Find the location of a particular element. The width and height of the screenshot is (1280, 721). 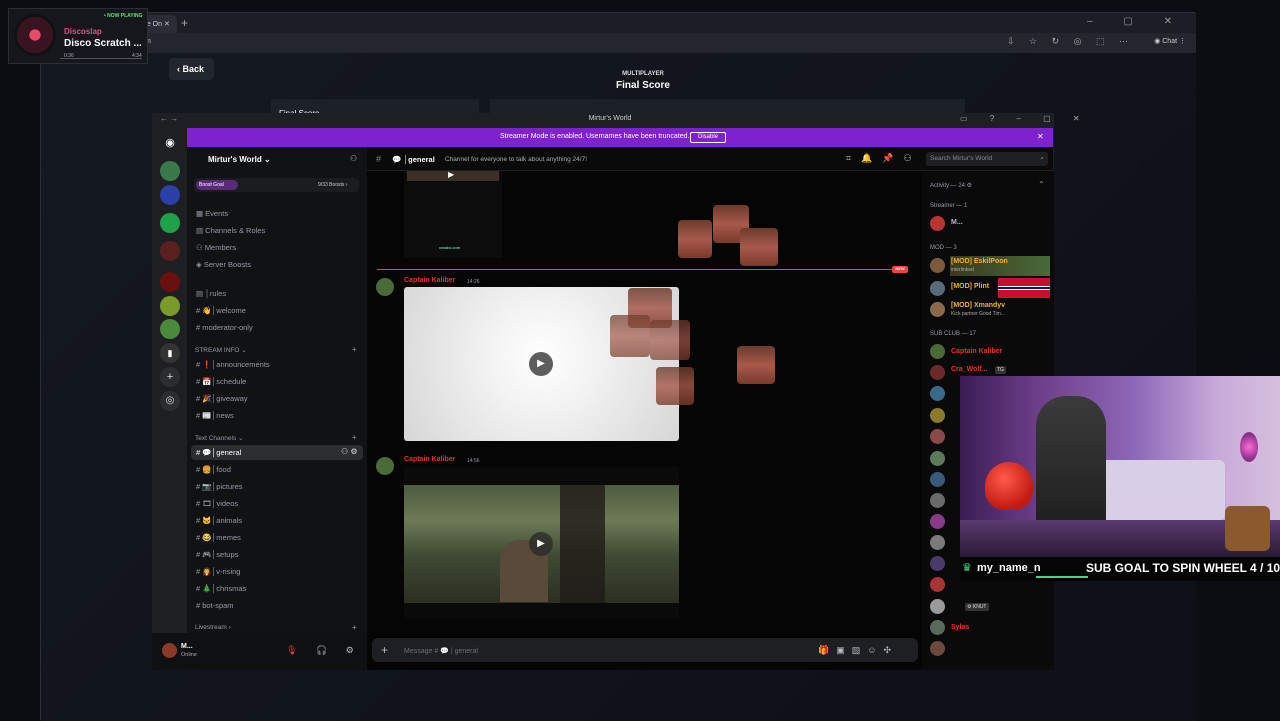

user-controls: 🎙 🎧 ⚙ is located at coordinates (324, 650).